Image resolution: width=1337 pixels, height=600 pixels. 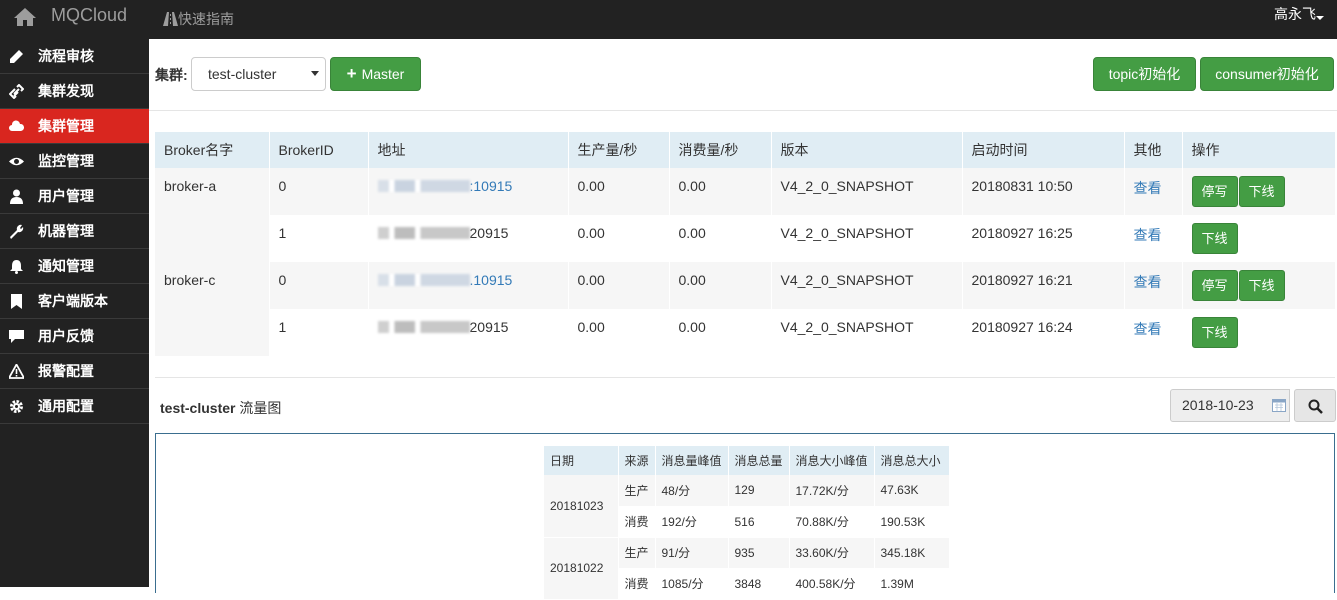 I want to click on home-icon, so click(x=25, y=17).